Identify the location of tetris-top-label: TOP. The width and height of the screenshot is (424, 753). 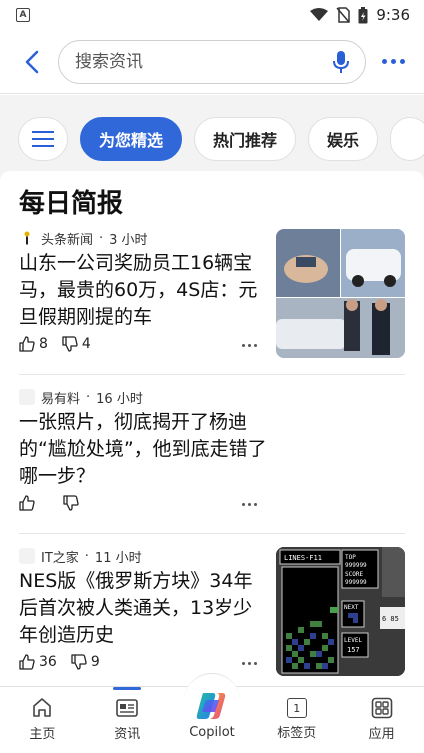
(350, 557).